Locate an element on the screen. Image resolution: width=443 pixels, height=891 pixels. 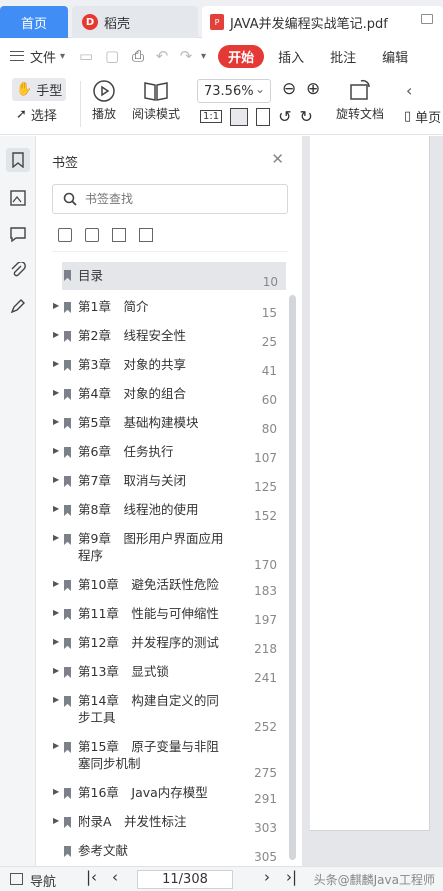
bookmark-label: 第15章 原子变量与非阻塞同步机制 is located at coordinates (148, 755).